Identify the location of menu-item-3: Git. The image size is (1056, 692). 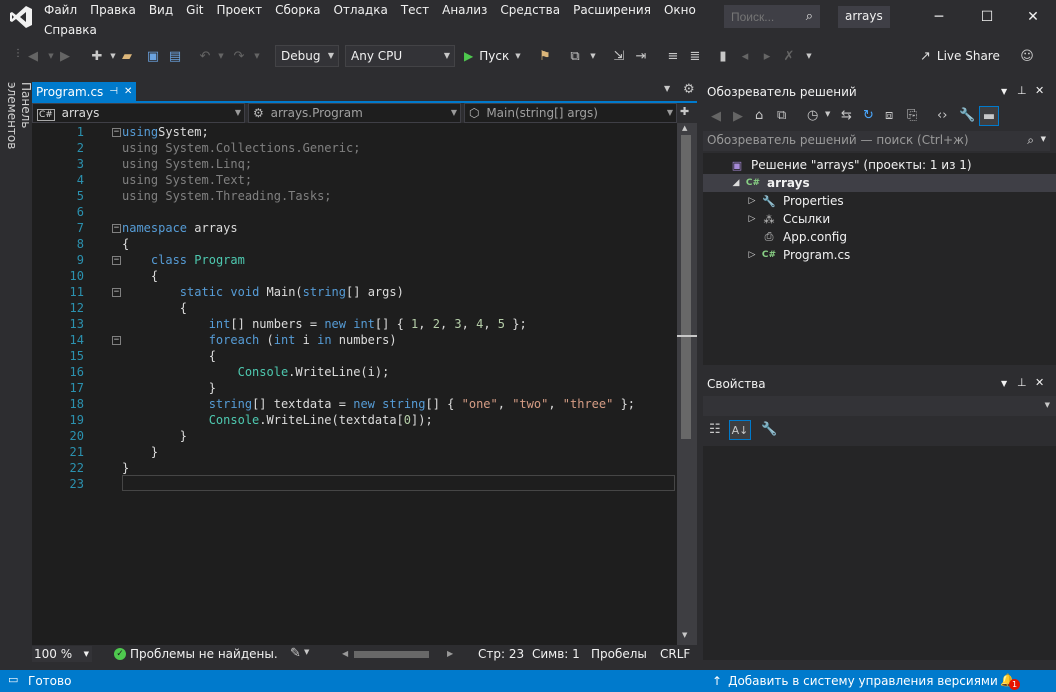
(195, 10).